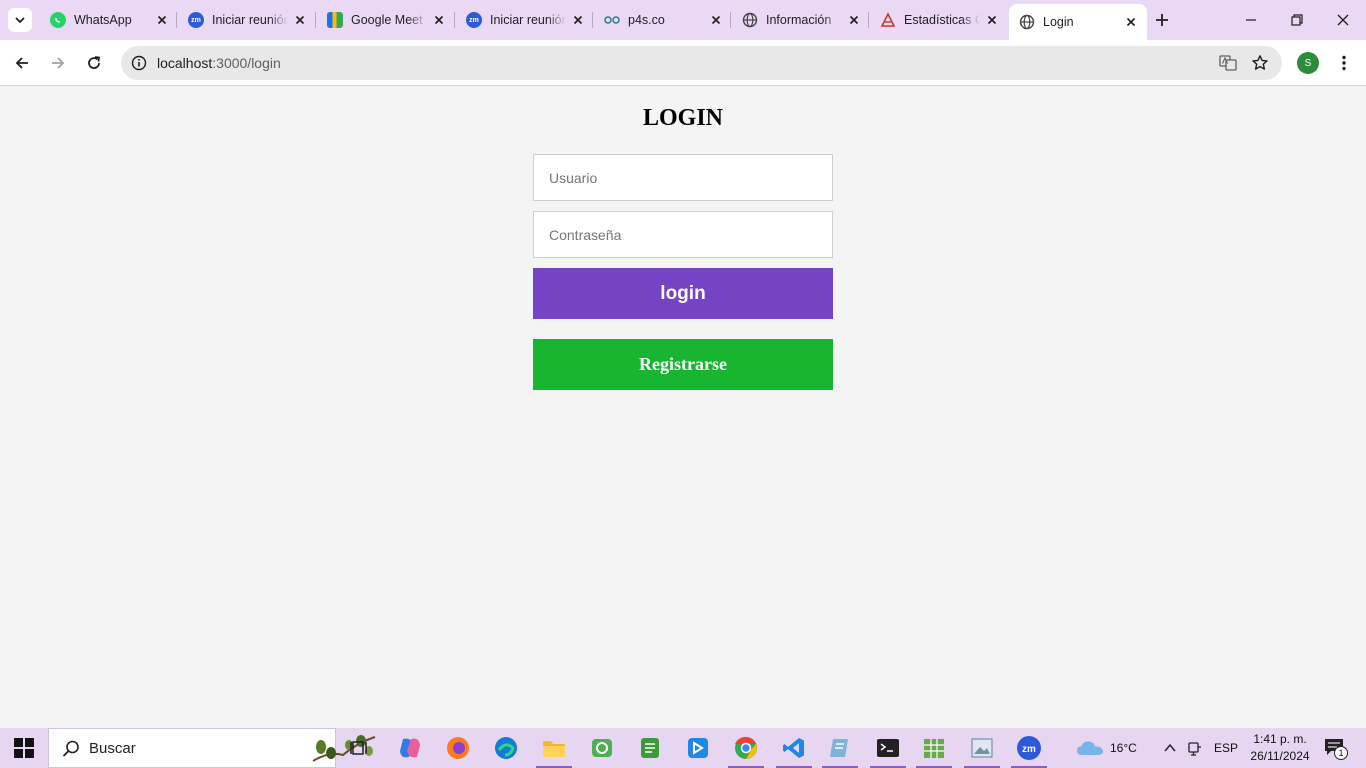 The width and height of the screenshot is (1366, 768). I want to click on tab-zoom-2: zm Iniciar reunión, so click(525, 20).